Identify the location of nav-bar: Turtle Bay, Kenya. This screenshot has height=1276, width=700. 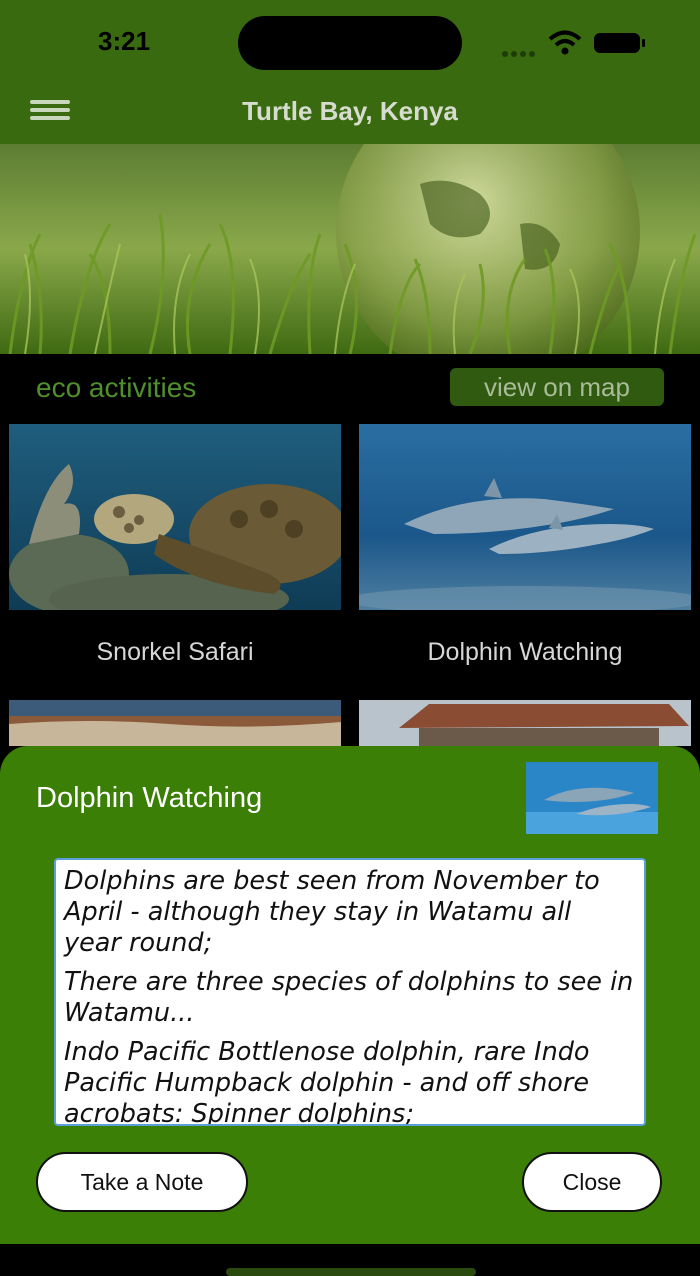
(350, 117).